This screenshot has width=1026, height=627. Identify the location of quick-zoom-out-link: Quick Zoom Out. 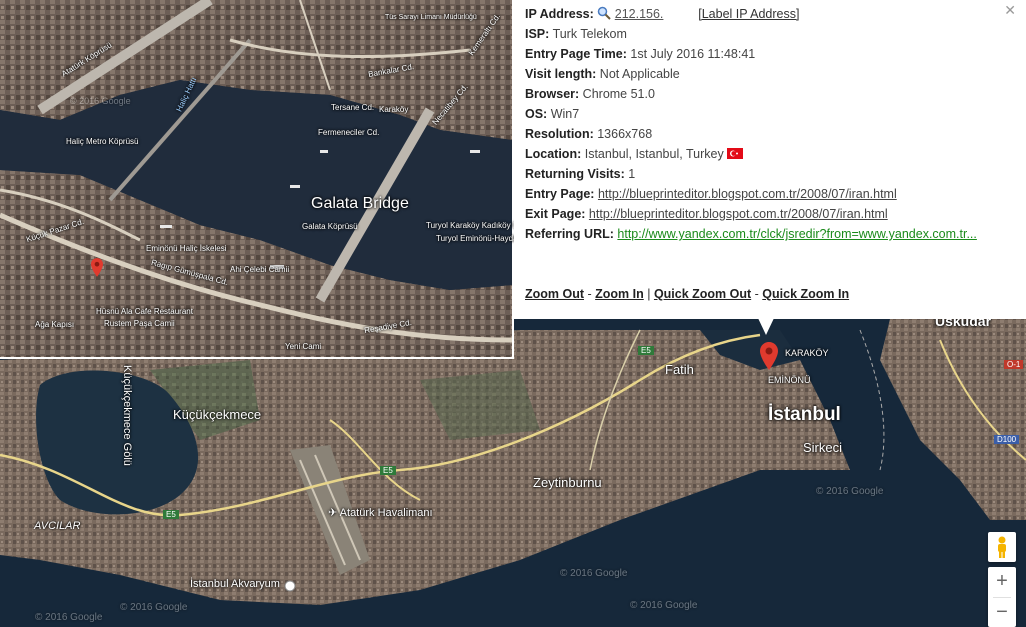
(702, 294).